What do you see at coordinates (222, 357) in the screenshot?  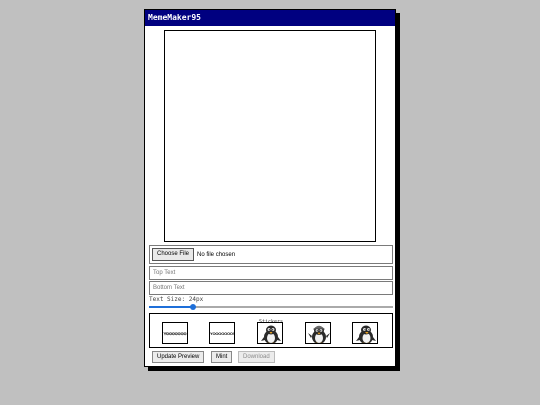 I see `mint-button: Mint` at bounding box center [222, 357].